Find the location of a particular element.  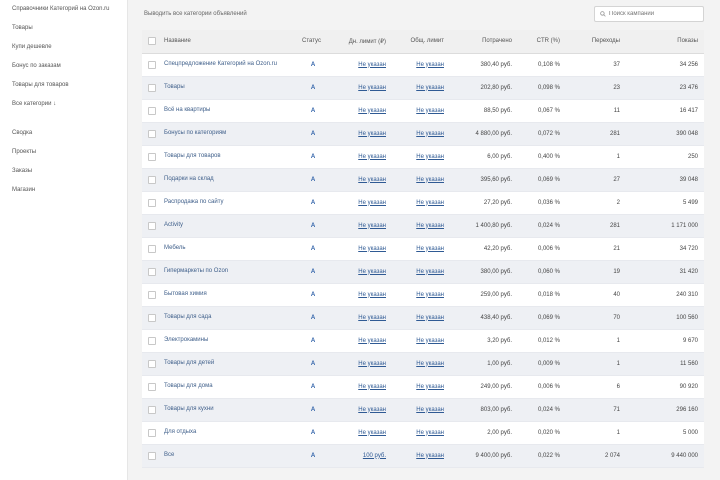

campaign-name-link: Товары для товаров is located at coordinates (227, 157).